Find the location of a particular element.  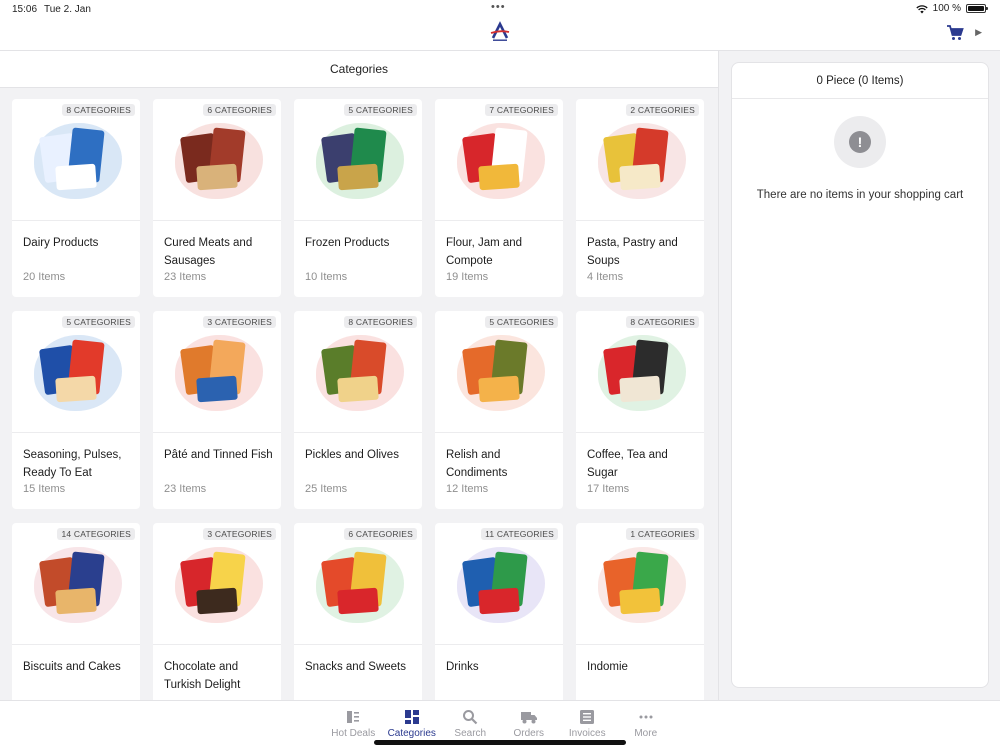

category-image: 7 CATEGORIES is located at coordinates (499, 160).